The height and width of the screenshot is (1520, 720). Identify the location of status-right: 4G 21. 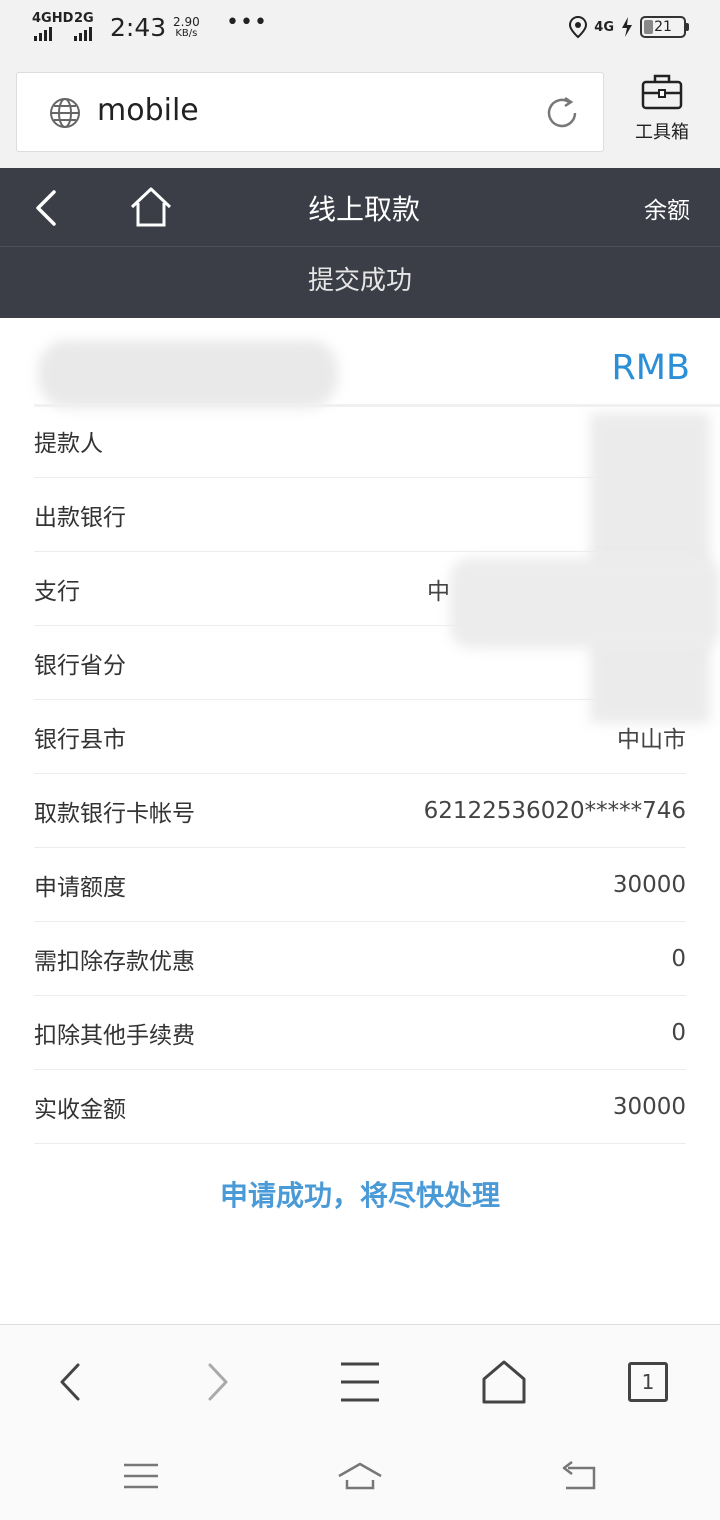
(628, 27).